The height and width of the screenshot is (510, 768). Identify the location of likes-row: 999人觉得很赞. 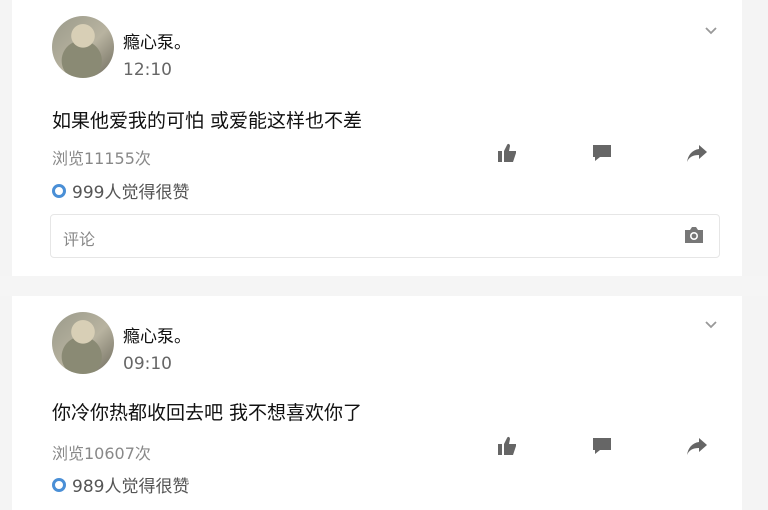
(120, 190).